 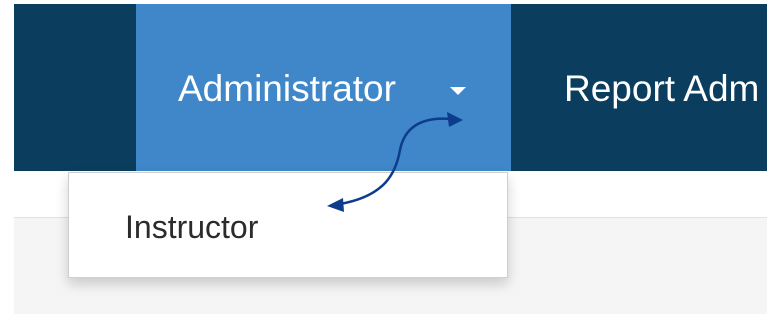 What do you see at coordinates (192, 227) in the screenshot?
I see `dropdown-item-instructor-label: Instructor` at bounding box center [192, 227].